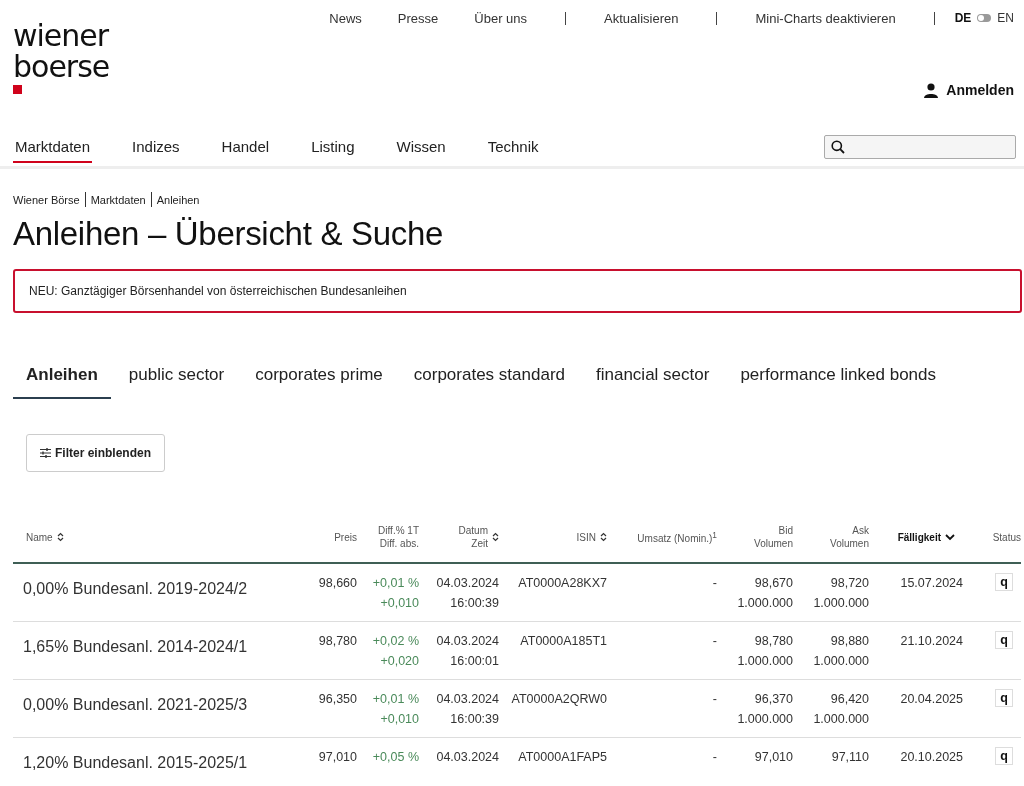 Image resolution: width=1024 pixels, height=786 pixels. What do you see at coordinates (1005, 18) in the screenshot?
I see `language-link: EN` at bounding box center [1005, 18].